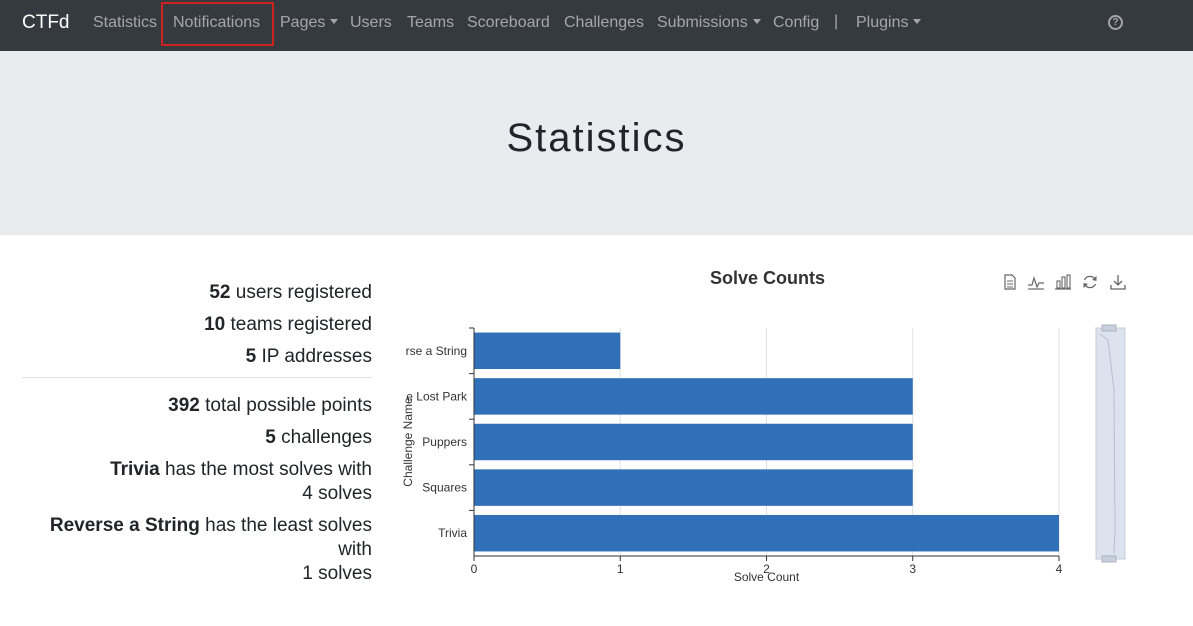  Describe the element at coordinates (767, 278) in the screenshot. I see `chart-title: Solve Counts` at that location.